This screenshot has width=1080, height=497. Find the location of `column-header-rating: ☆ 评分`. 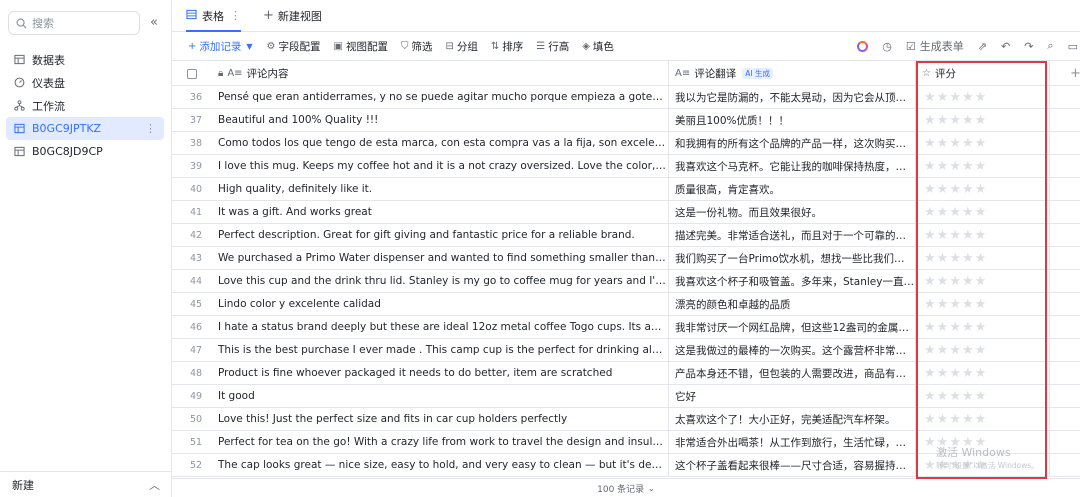

column-header-rating: ☆ 评分 is located at coordinates (983, 73).